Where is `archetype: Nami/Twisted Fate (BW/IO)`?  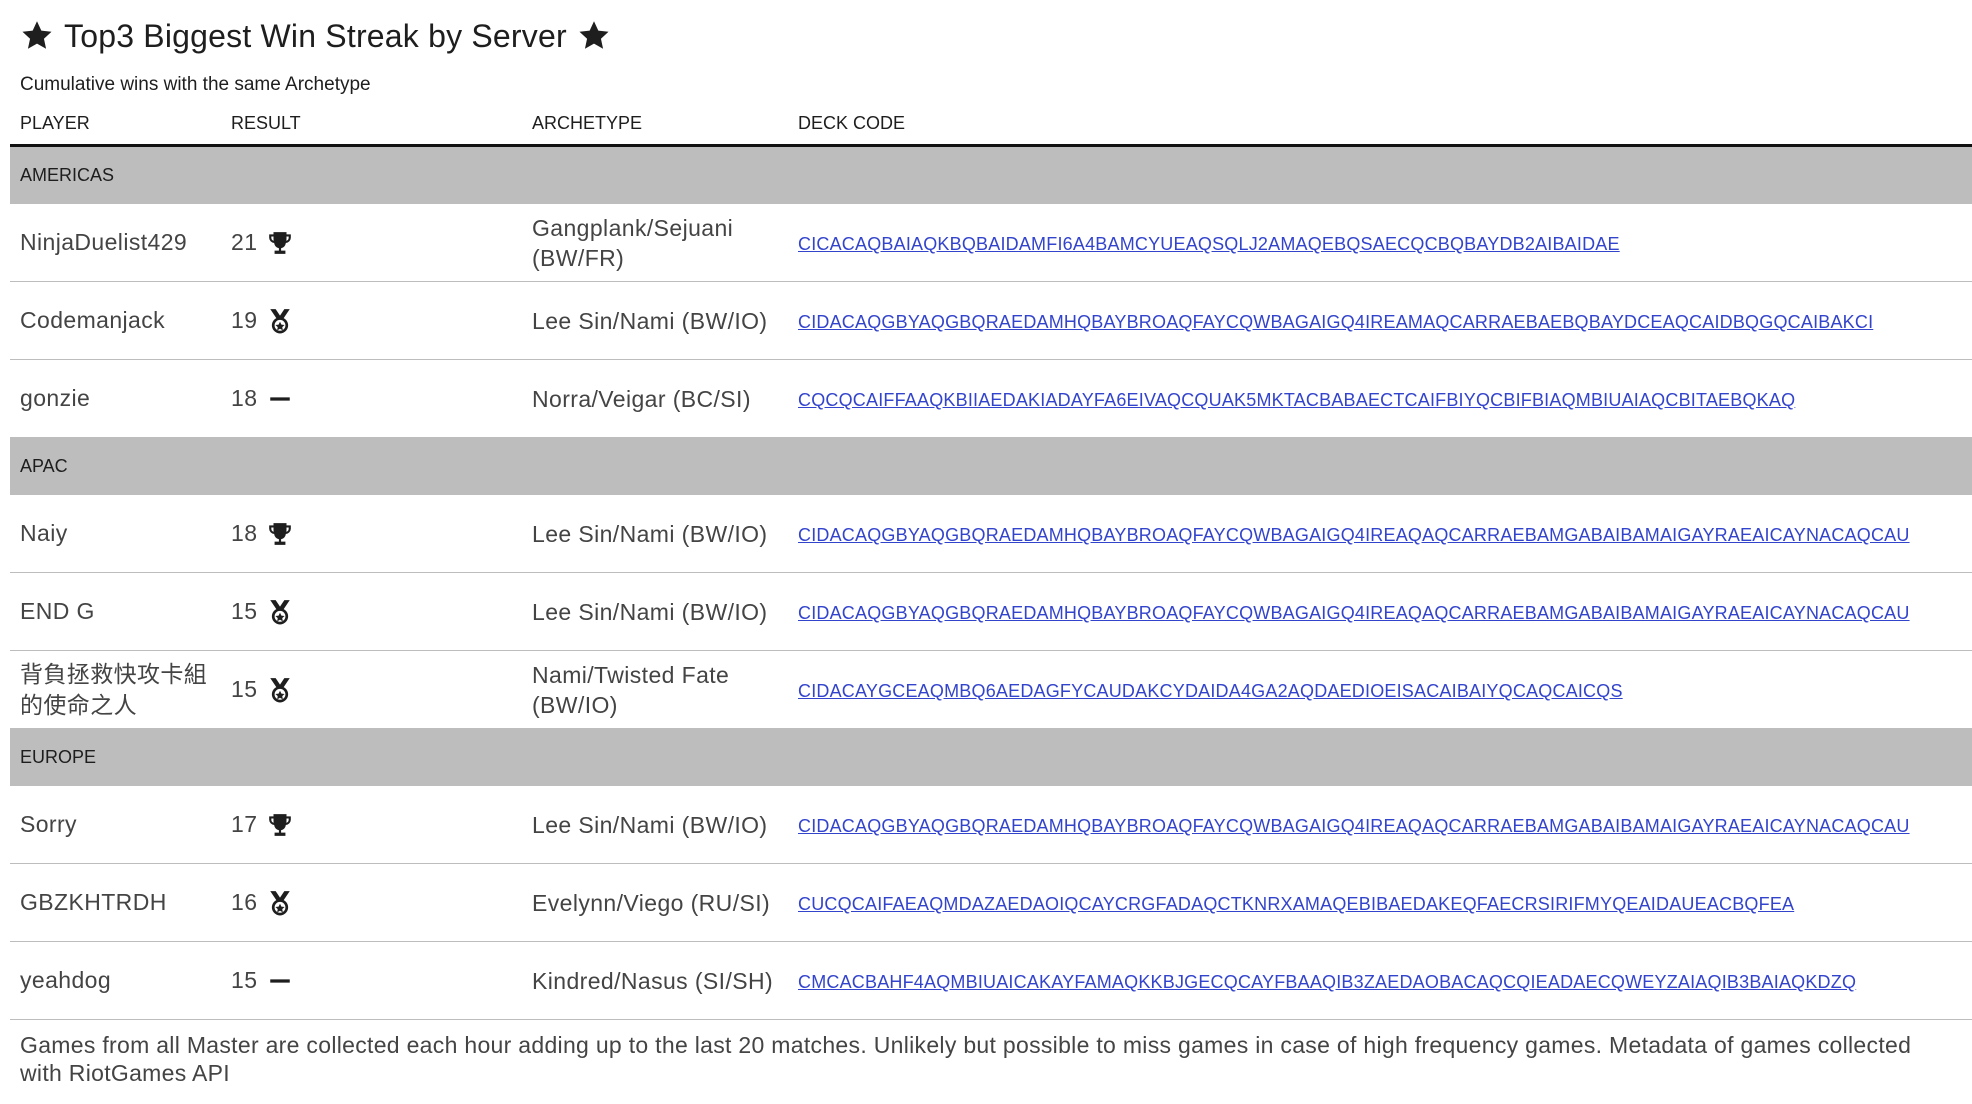 archetype: Nami/Twisted Fate (BW/IO) is located at coordinates (655, 689).